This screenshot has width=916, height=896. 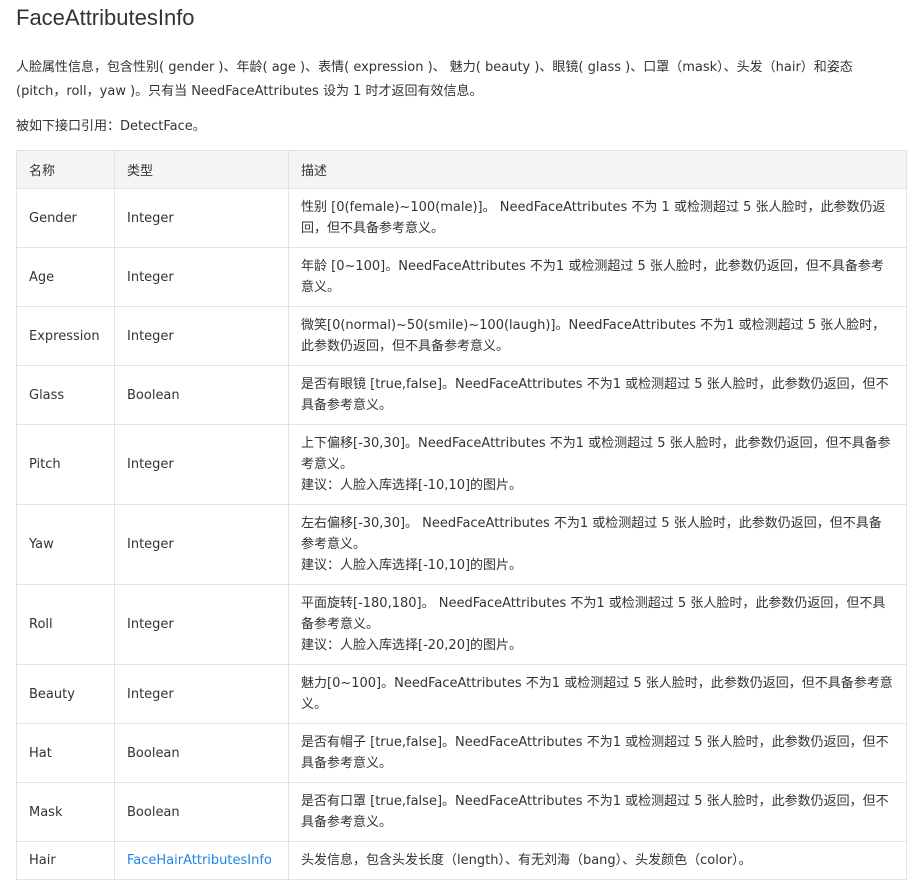 I want to click on header-type: 类型, so click(x=201, y=169).